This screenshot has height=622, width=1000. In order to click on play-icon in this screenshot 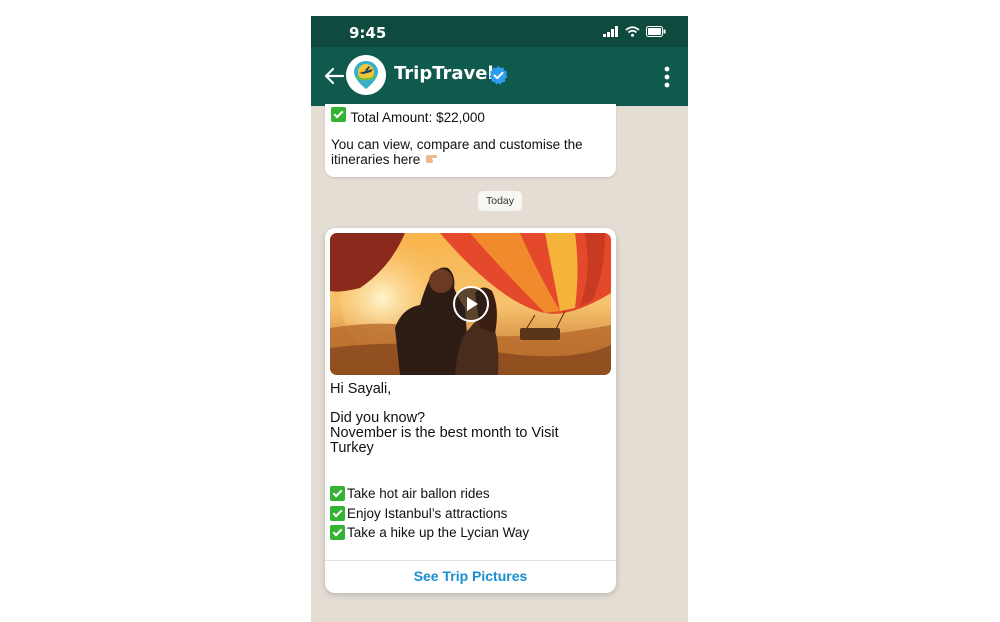, I will do `click(472, 304)`.